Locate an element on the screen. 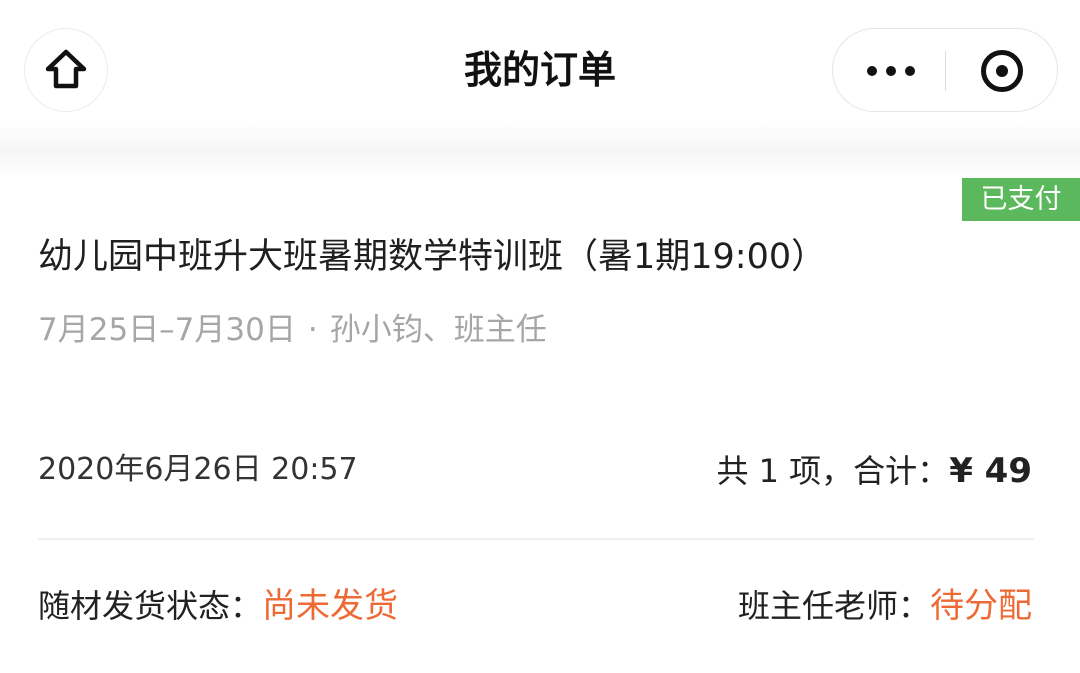  order-total: 共 1 项，合计：¥ 49 is located at coordinates (874, 471).